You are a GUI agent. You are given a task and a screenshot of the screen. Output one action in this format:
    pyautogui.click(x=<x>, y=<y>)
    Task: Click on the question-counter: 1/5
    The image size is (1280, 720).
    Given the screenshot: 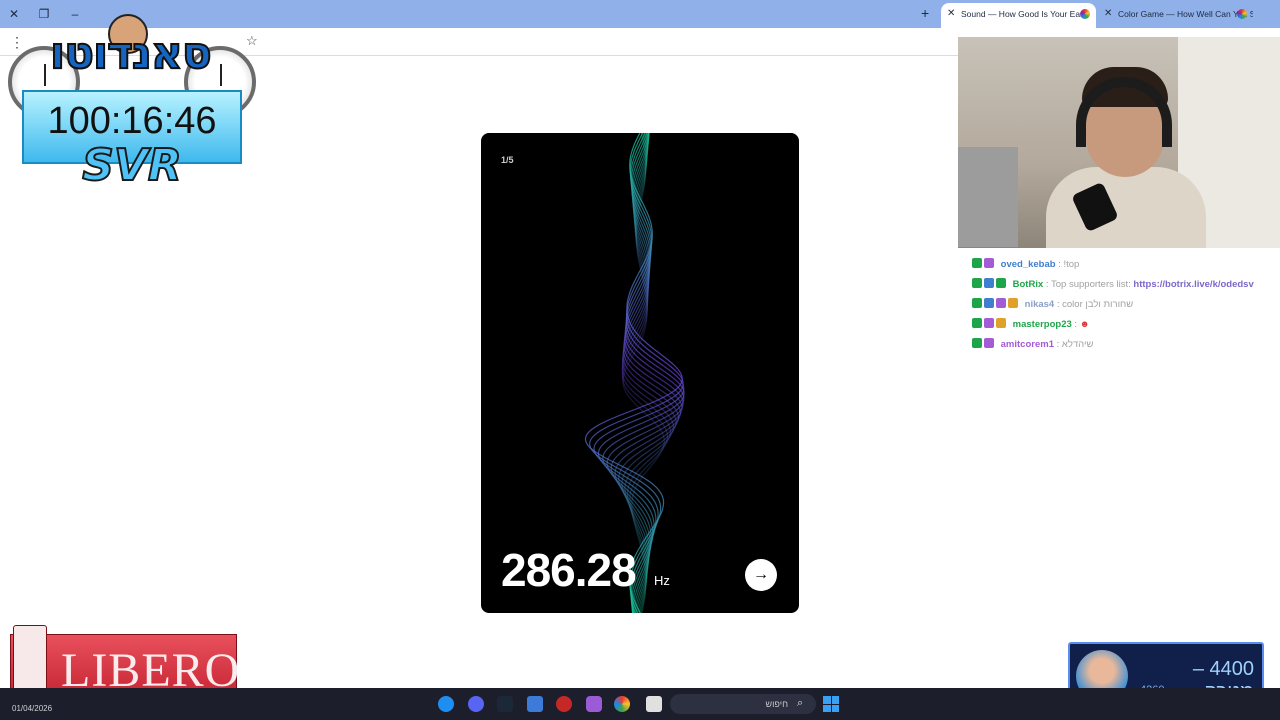 What is the action you would take?
    pyautogui.click(x=507, y=160)
    